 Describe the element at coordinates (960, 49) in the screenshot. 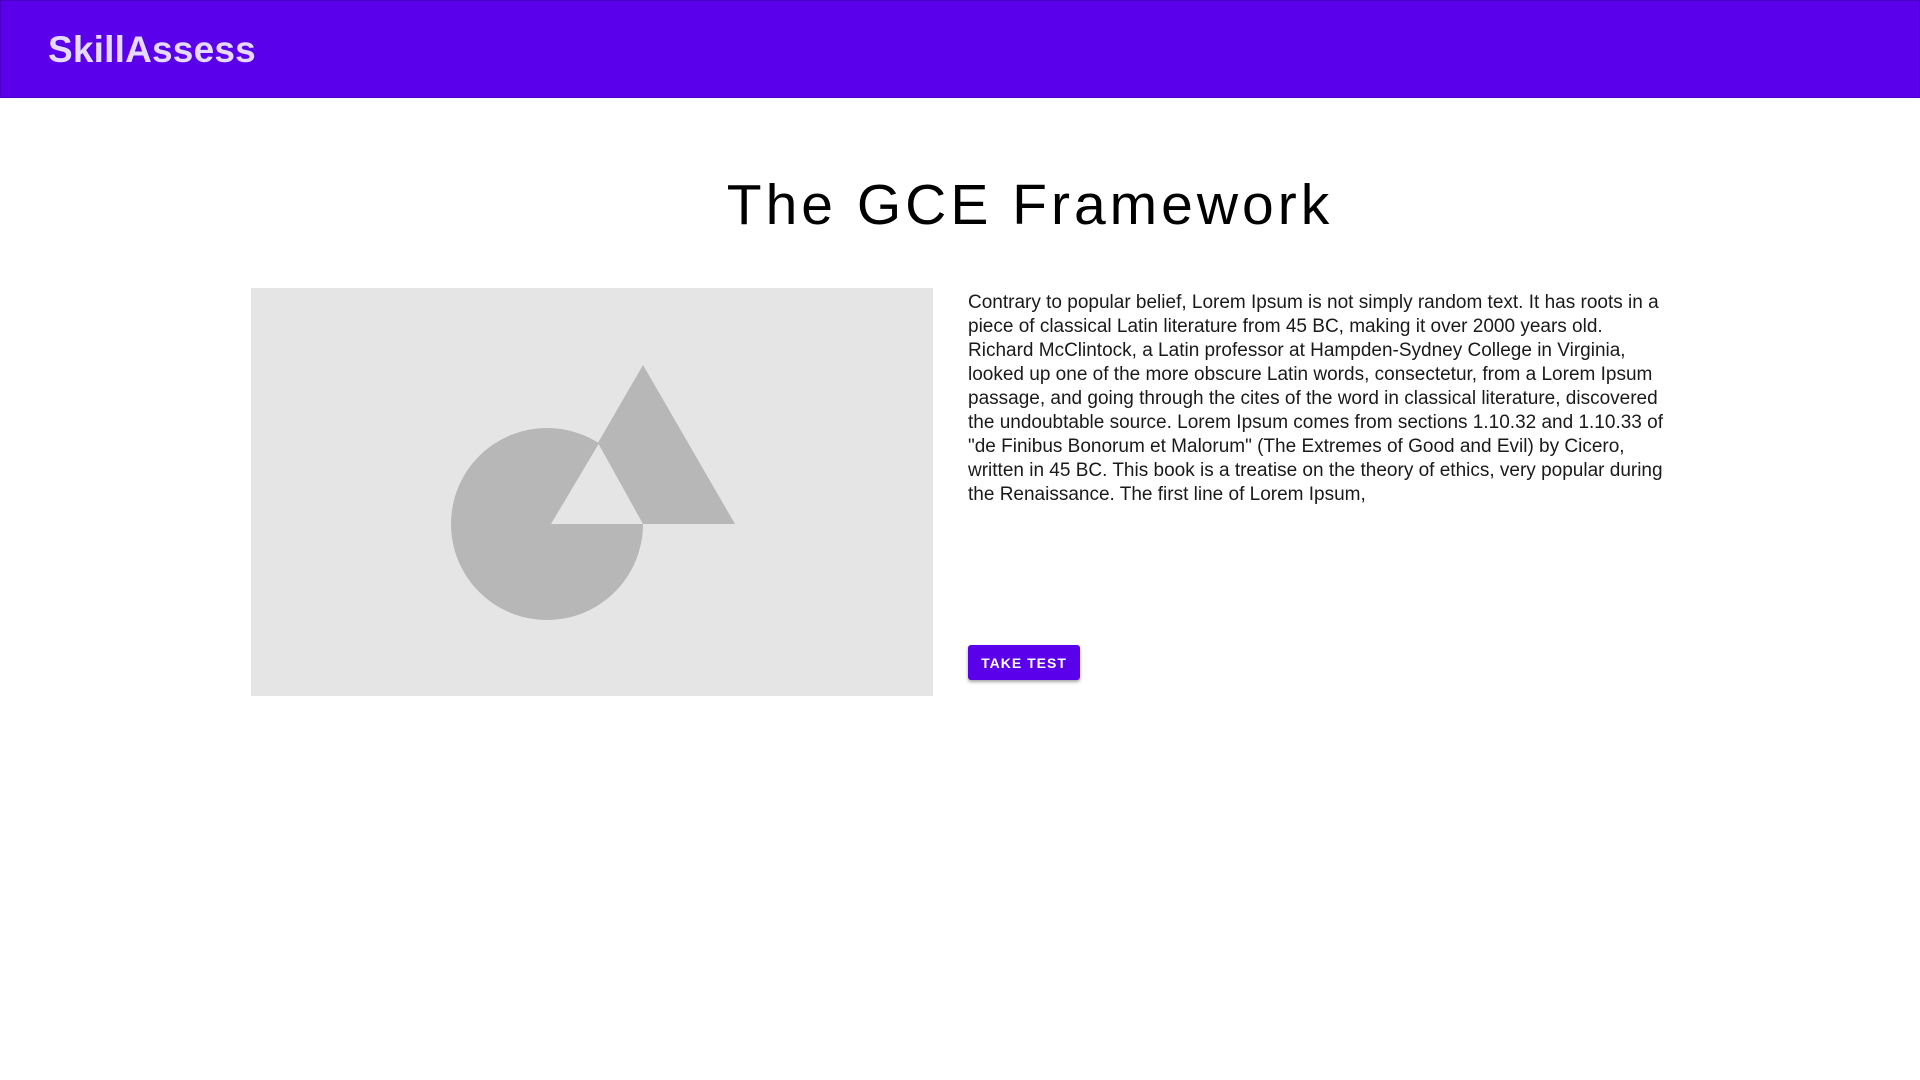

I see `app-bar: SkillAssess` at that location.